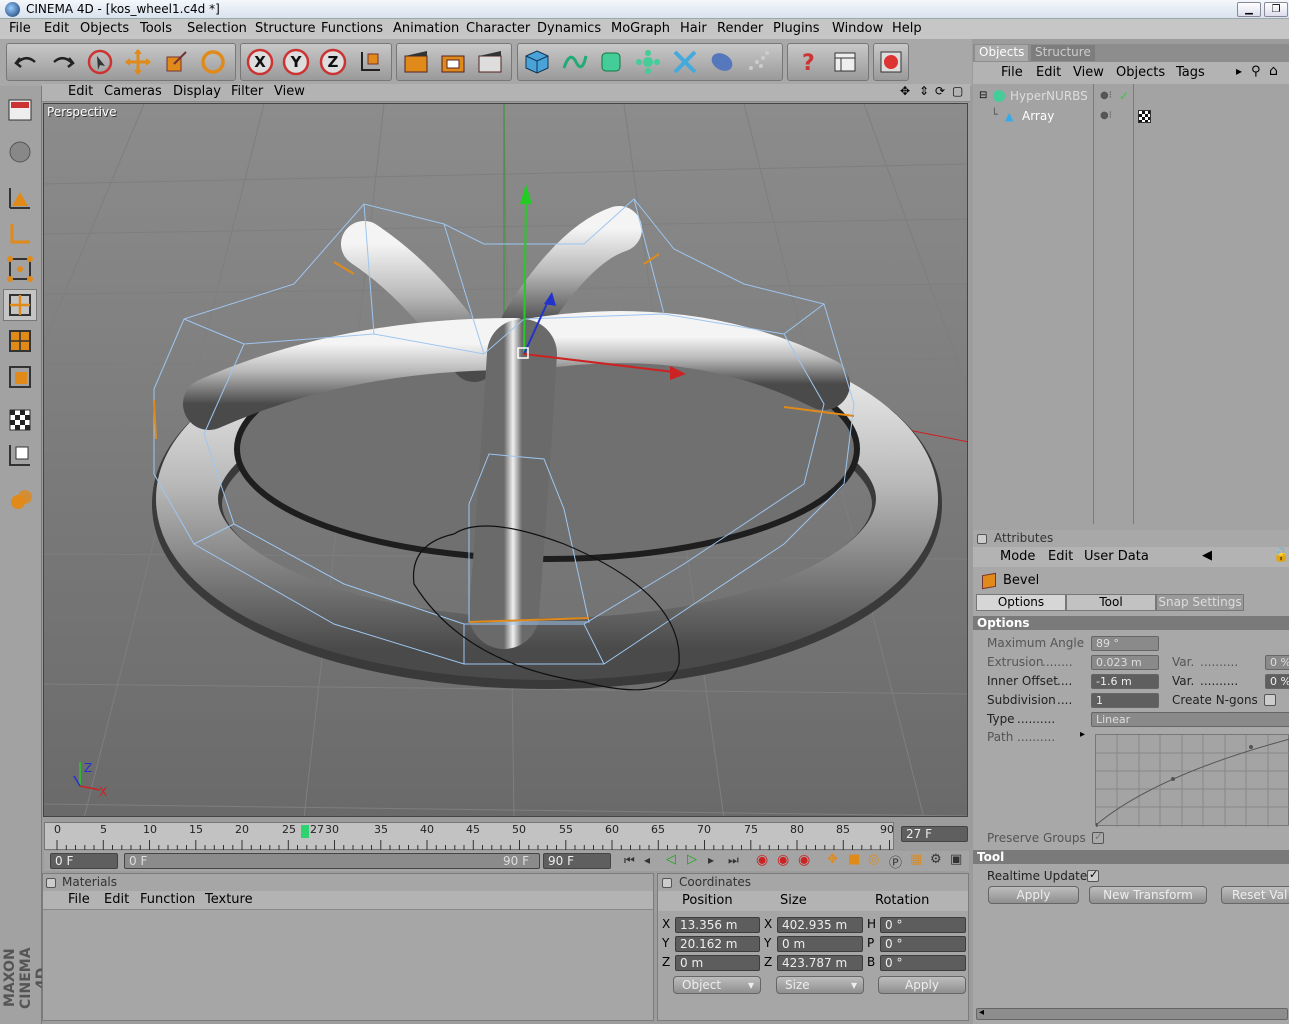 This screenshot has height=1024, width=1289. Describe the element at coordinates (820, 985) in the screenshot. I see `coord-size-select: Size ▾` at that location.